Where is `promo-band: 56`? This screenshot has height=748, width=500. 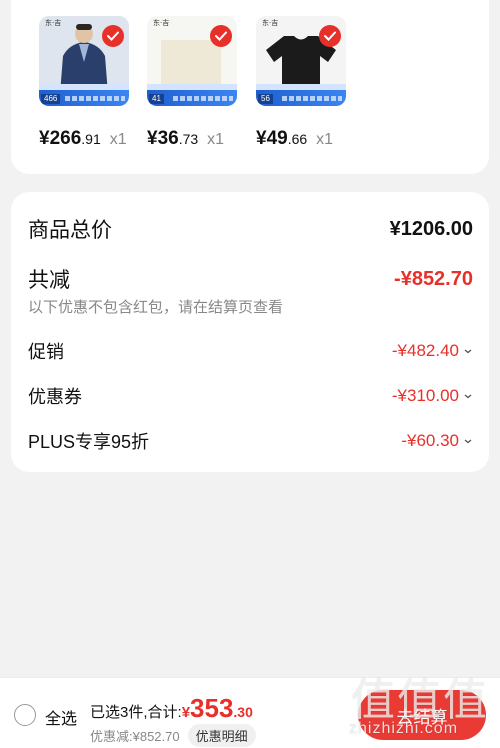 promo-band: 56 is located at coordinates (301, 98).